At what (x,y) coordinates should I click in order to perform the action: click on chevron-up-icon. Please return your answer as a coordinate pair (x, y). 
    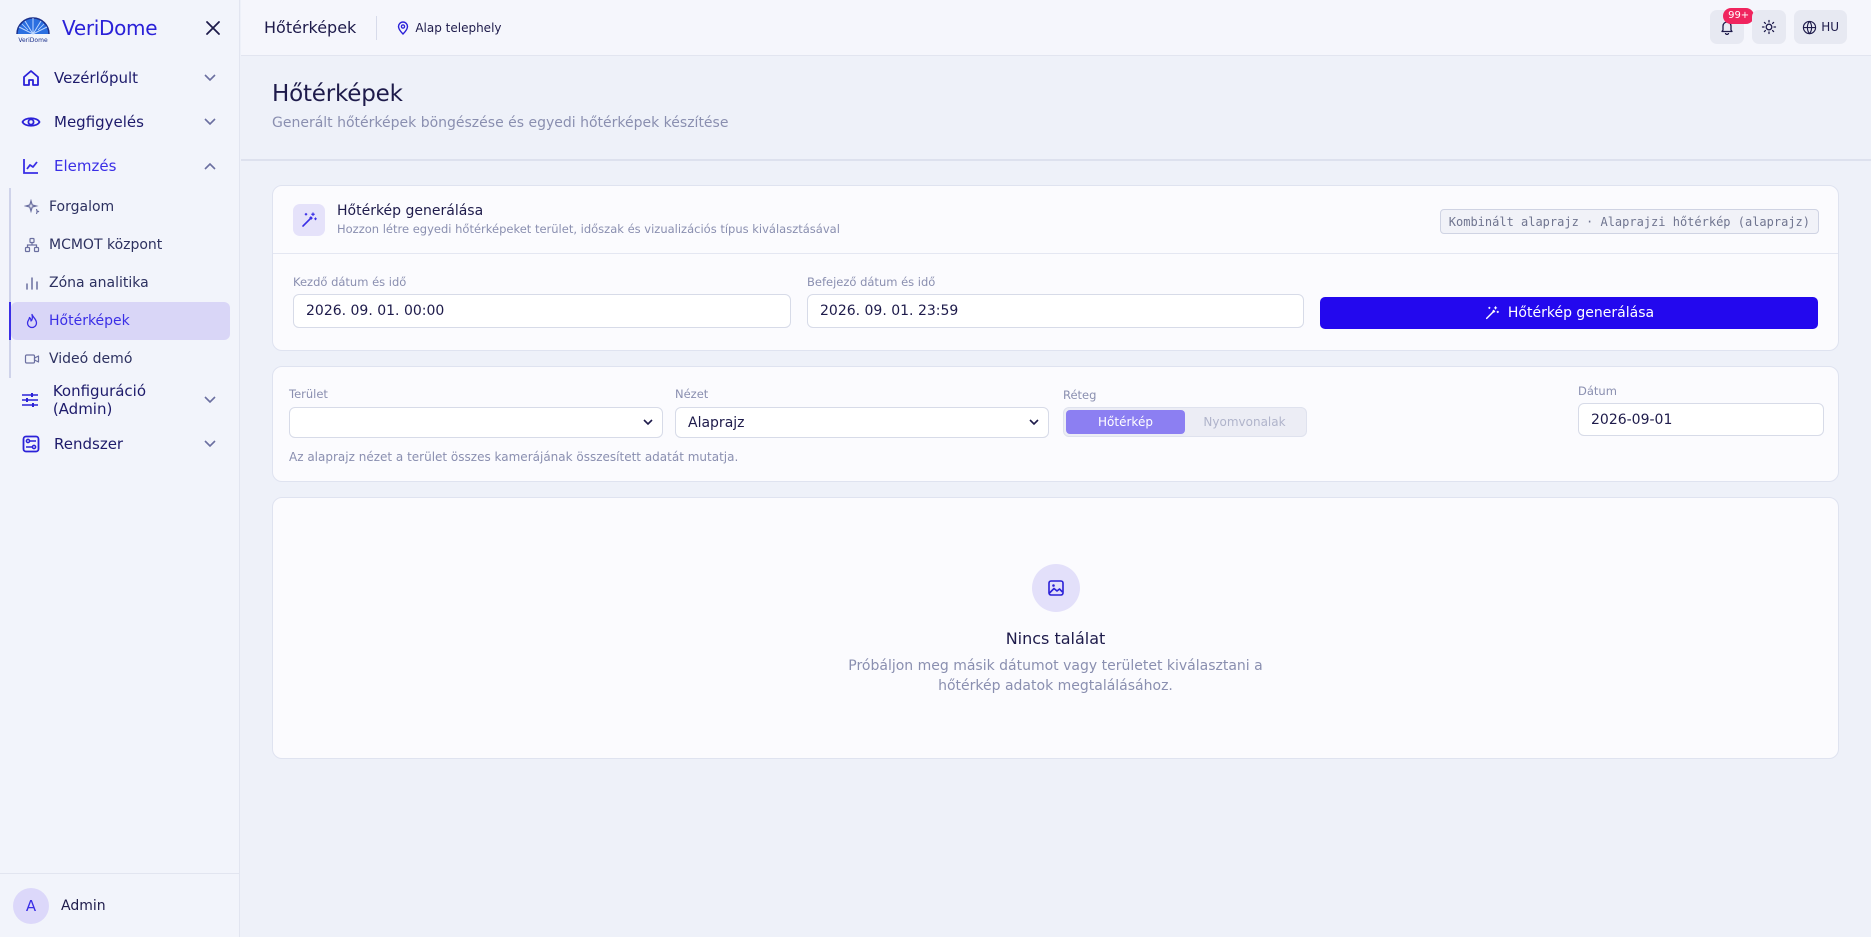
    Looking at the image, I should click on (210, 166).